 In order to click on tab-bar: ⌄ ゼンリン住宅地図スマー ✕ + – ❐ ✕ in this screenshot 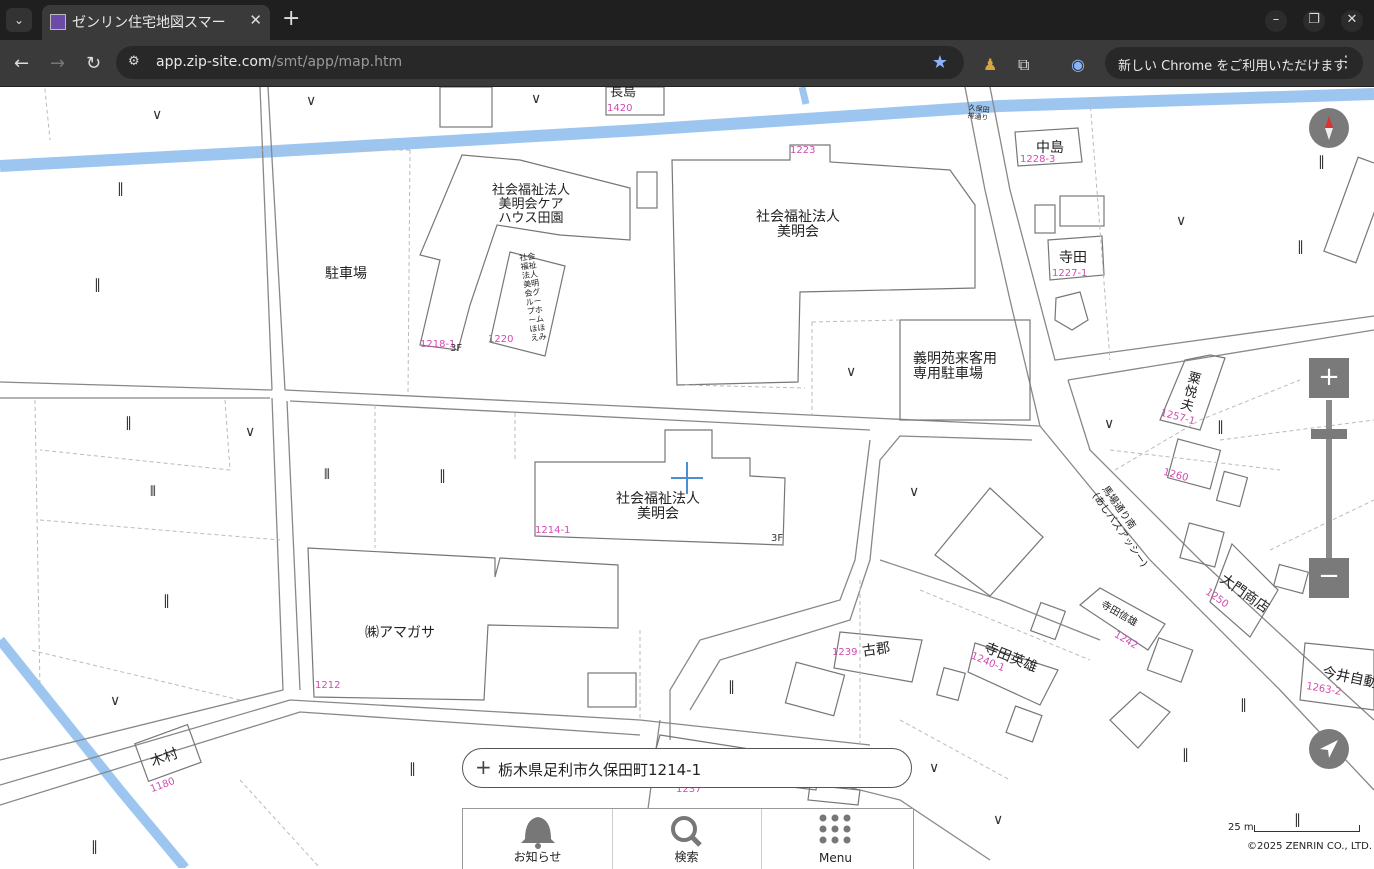, I will do `click(687, 20)`.